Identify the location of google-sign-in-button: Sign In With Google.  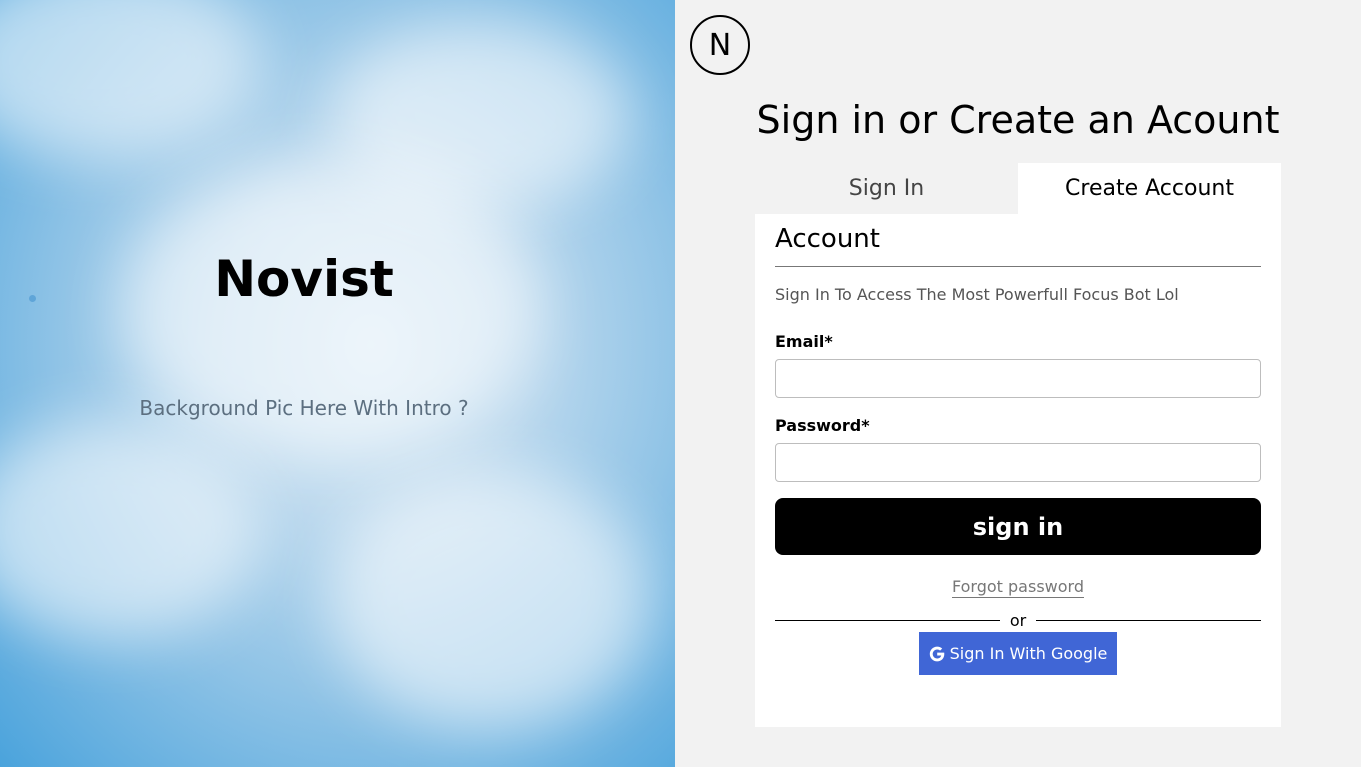
(1018, 653).